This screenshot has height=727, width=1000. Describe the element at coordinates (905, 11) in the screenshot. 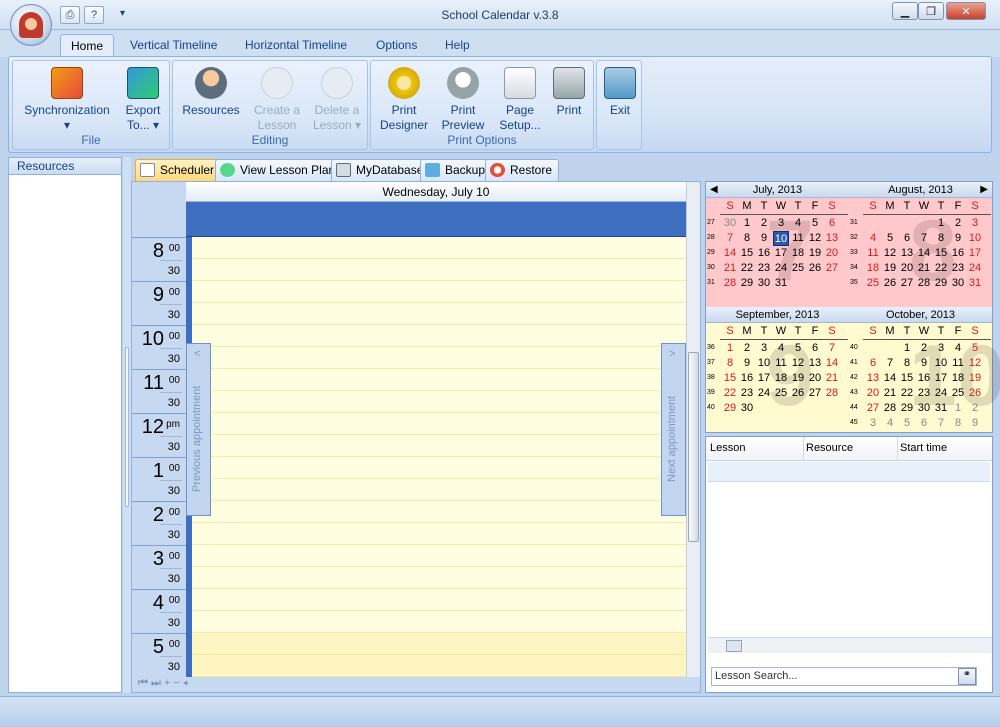

I see `minimize-button: ▁` at that location.